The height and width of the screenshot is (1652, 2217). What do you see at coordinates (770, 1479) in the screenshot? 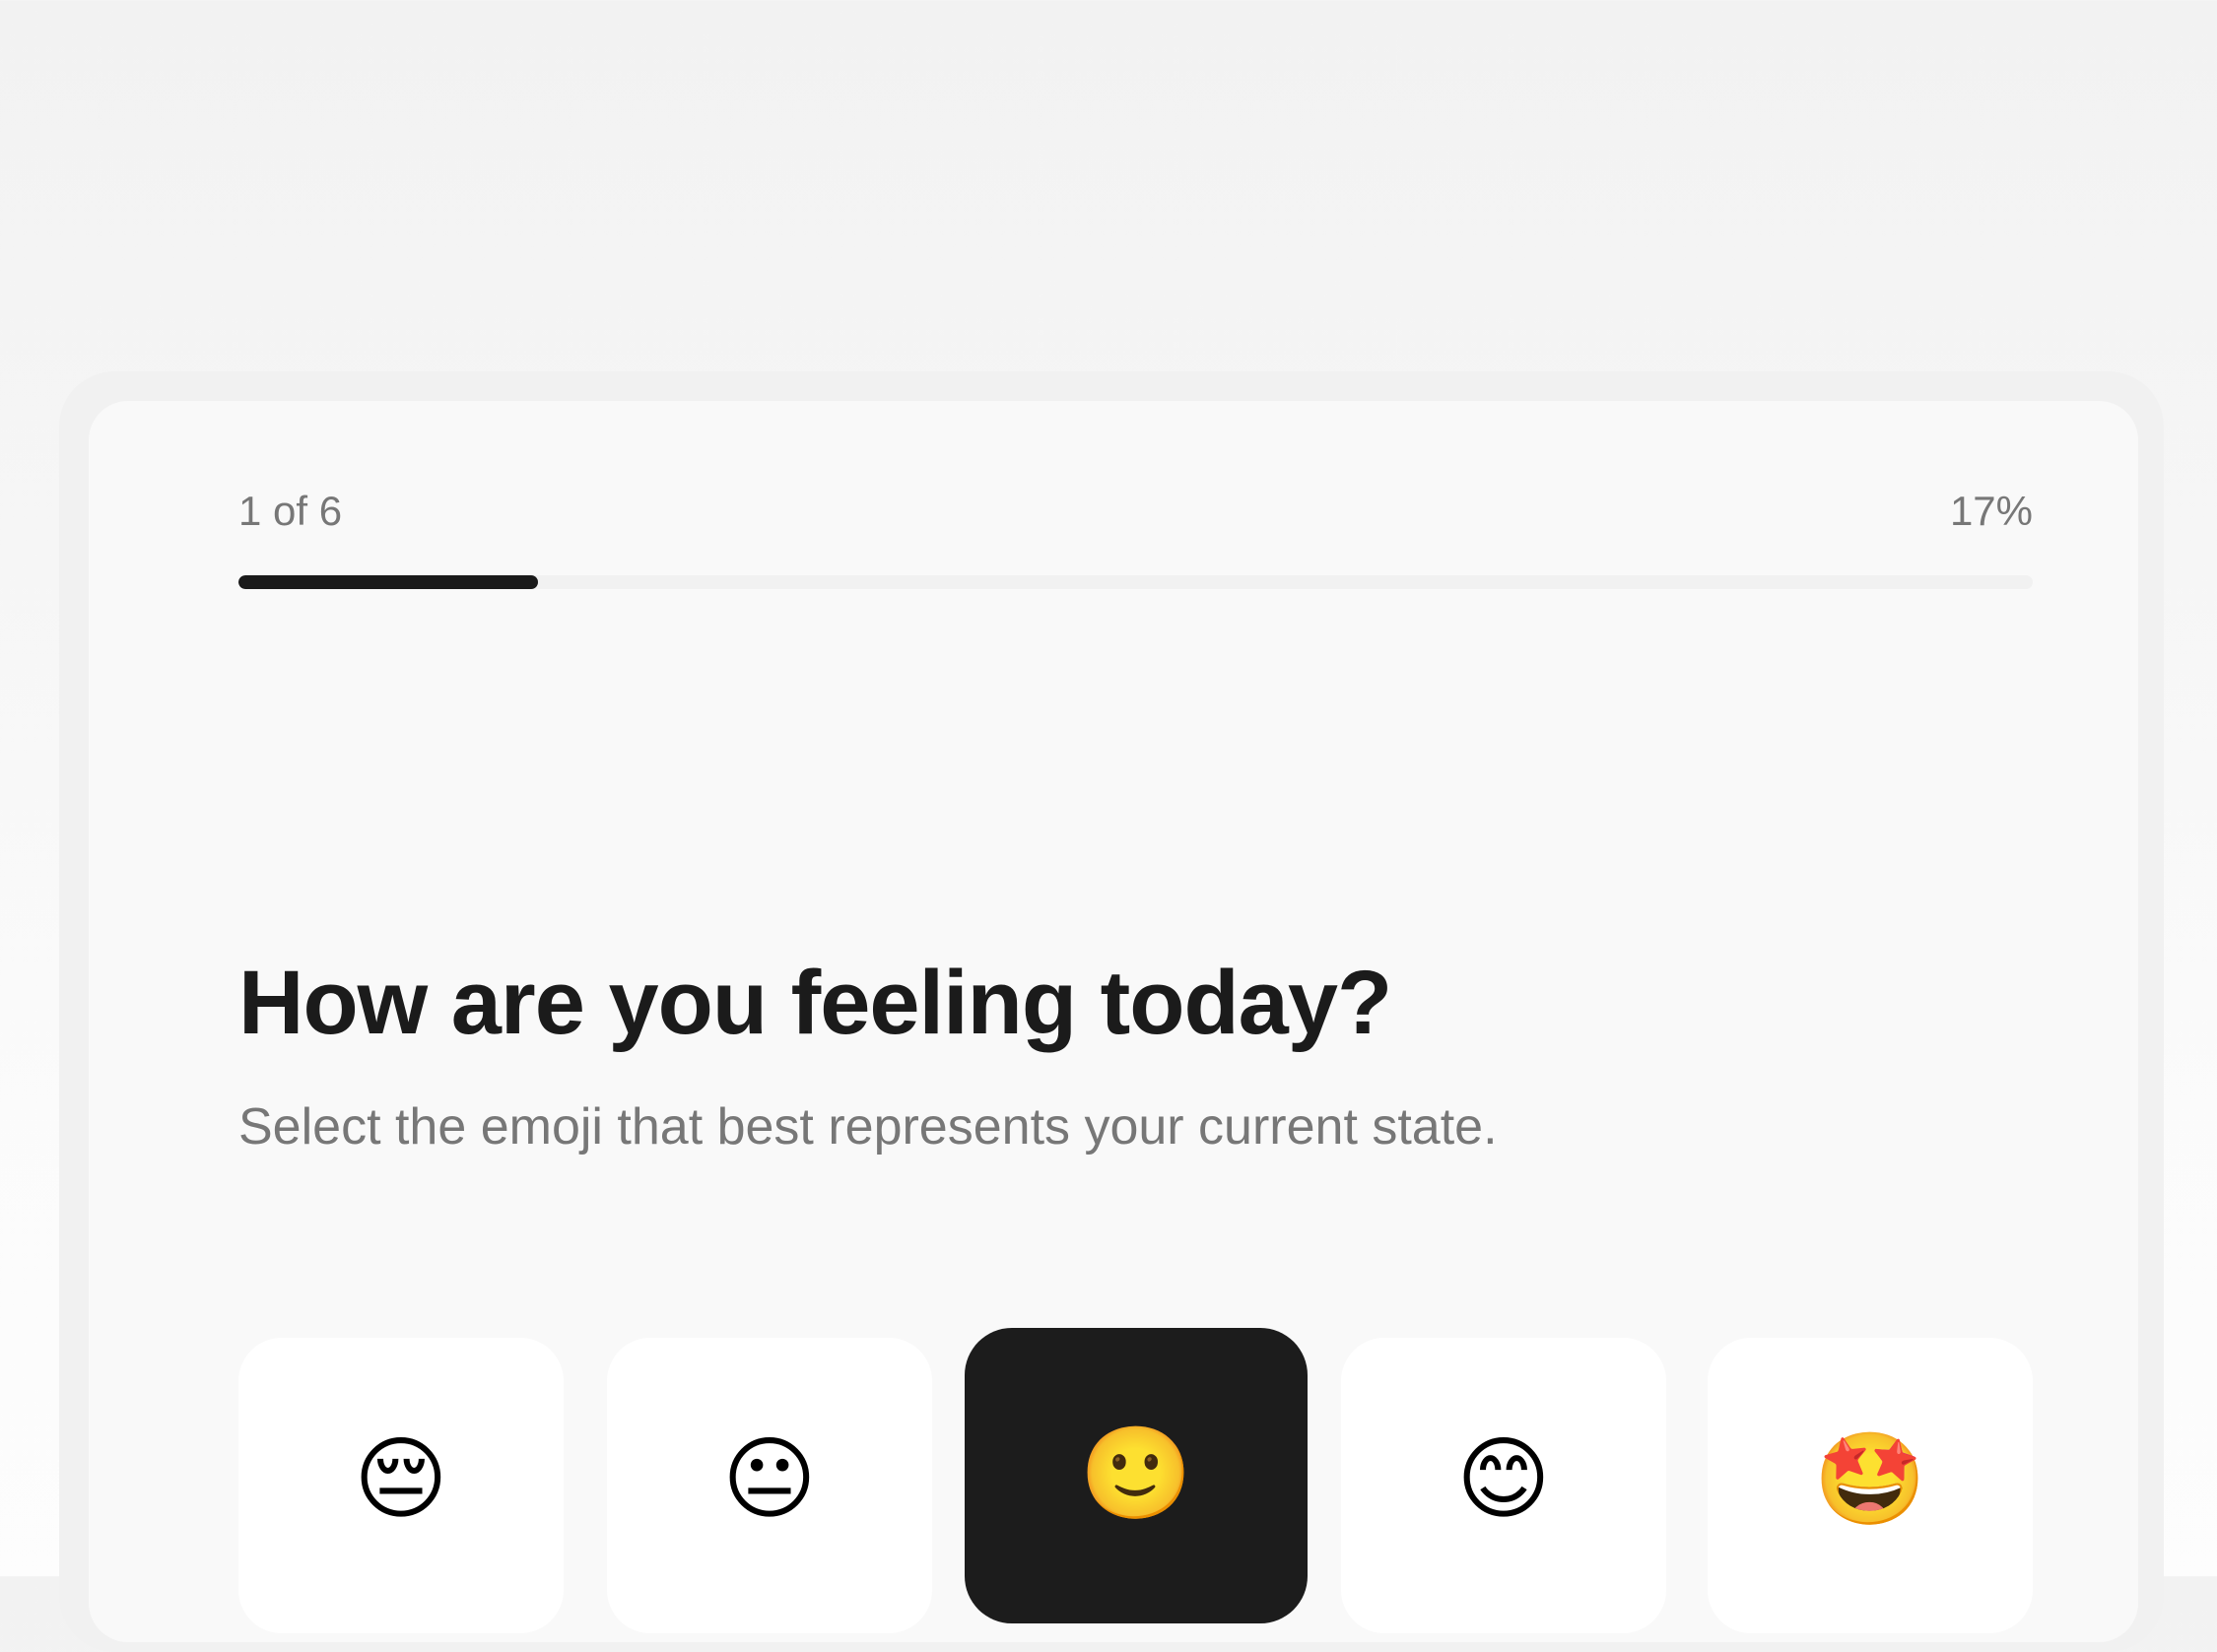
I see `neutral-face-icon: 😐` at bounding box center [770, 1479].